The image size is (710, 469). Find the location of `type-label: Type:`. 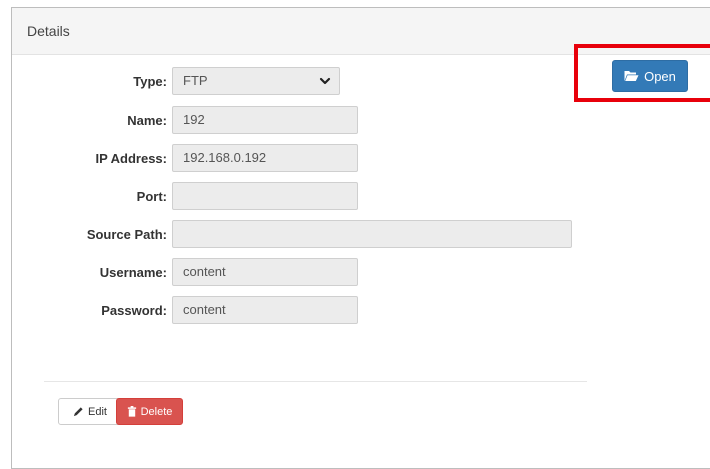

type-label: Type: is located at coordinates (150, 81).